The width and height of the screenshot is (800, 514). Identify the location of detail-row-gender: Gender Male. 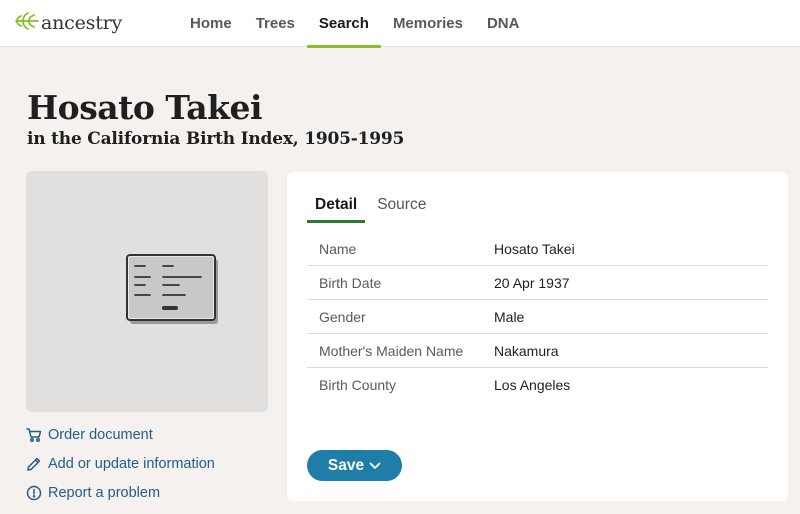
(537, 317).